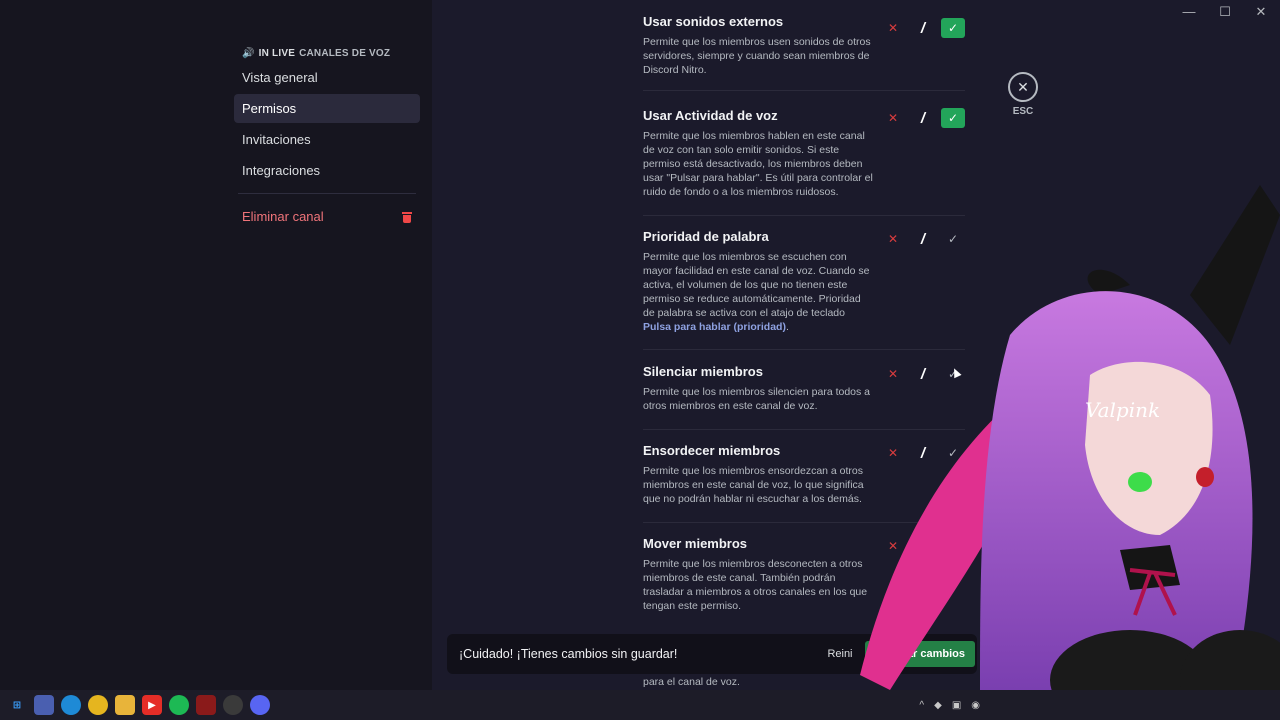 The height and width of the screenshot is (720, 1280). What do you see at coordinates (691, 682) in the screenshot?
I see `scrolled-description-text: para el canal de voz.` at bounding box center [691, 682].